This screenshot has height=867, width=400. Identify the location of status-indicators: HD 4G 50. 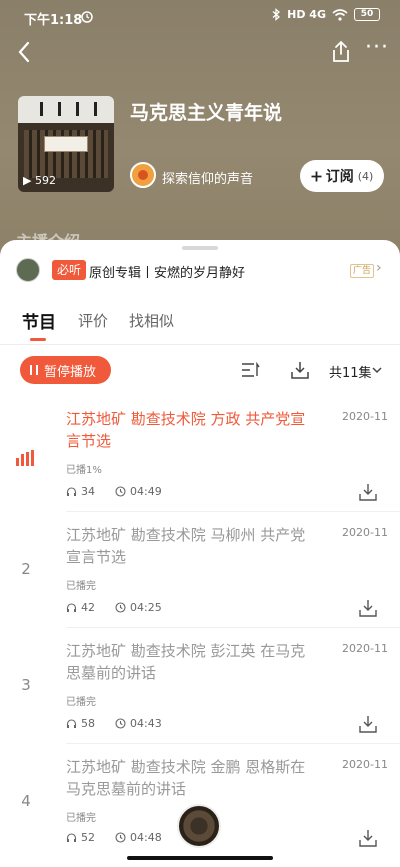
(326, 14).